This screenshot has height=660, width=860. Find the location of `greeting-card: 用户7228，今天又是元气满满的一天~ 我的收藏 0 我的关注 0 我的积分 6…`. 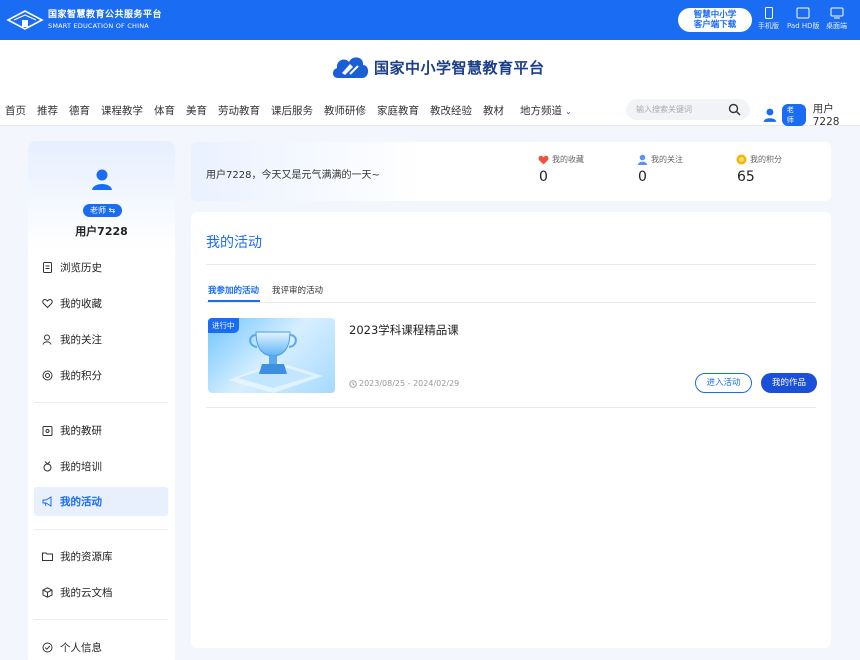

greeting-card: 用户7228，今天又是元气满满的一天~ 我的收藏 0 我的关注 0 我的积分 6… is located at coordinates (511, 171).